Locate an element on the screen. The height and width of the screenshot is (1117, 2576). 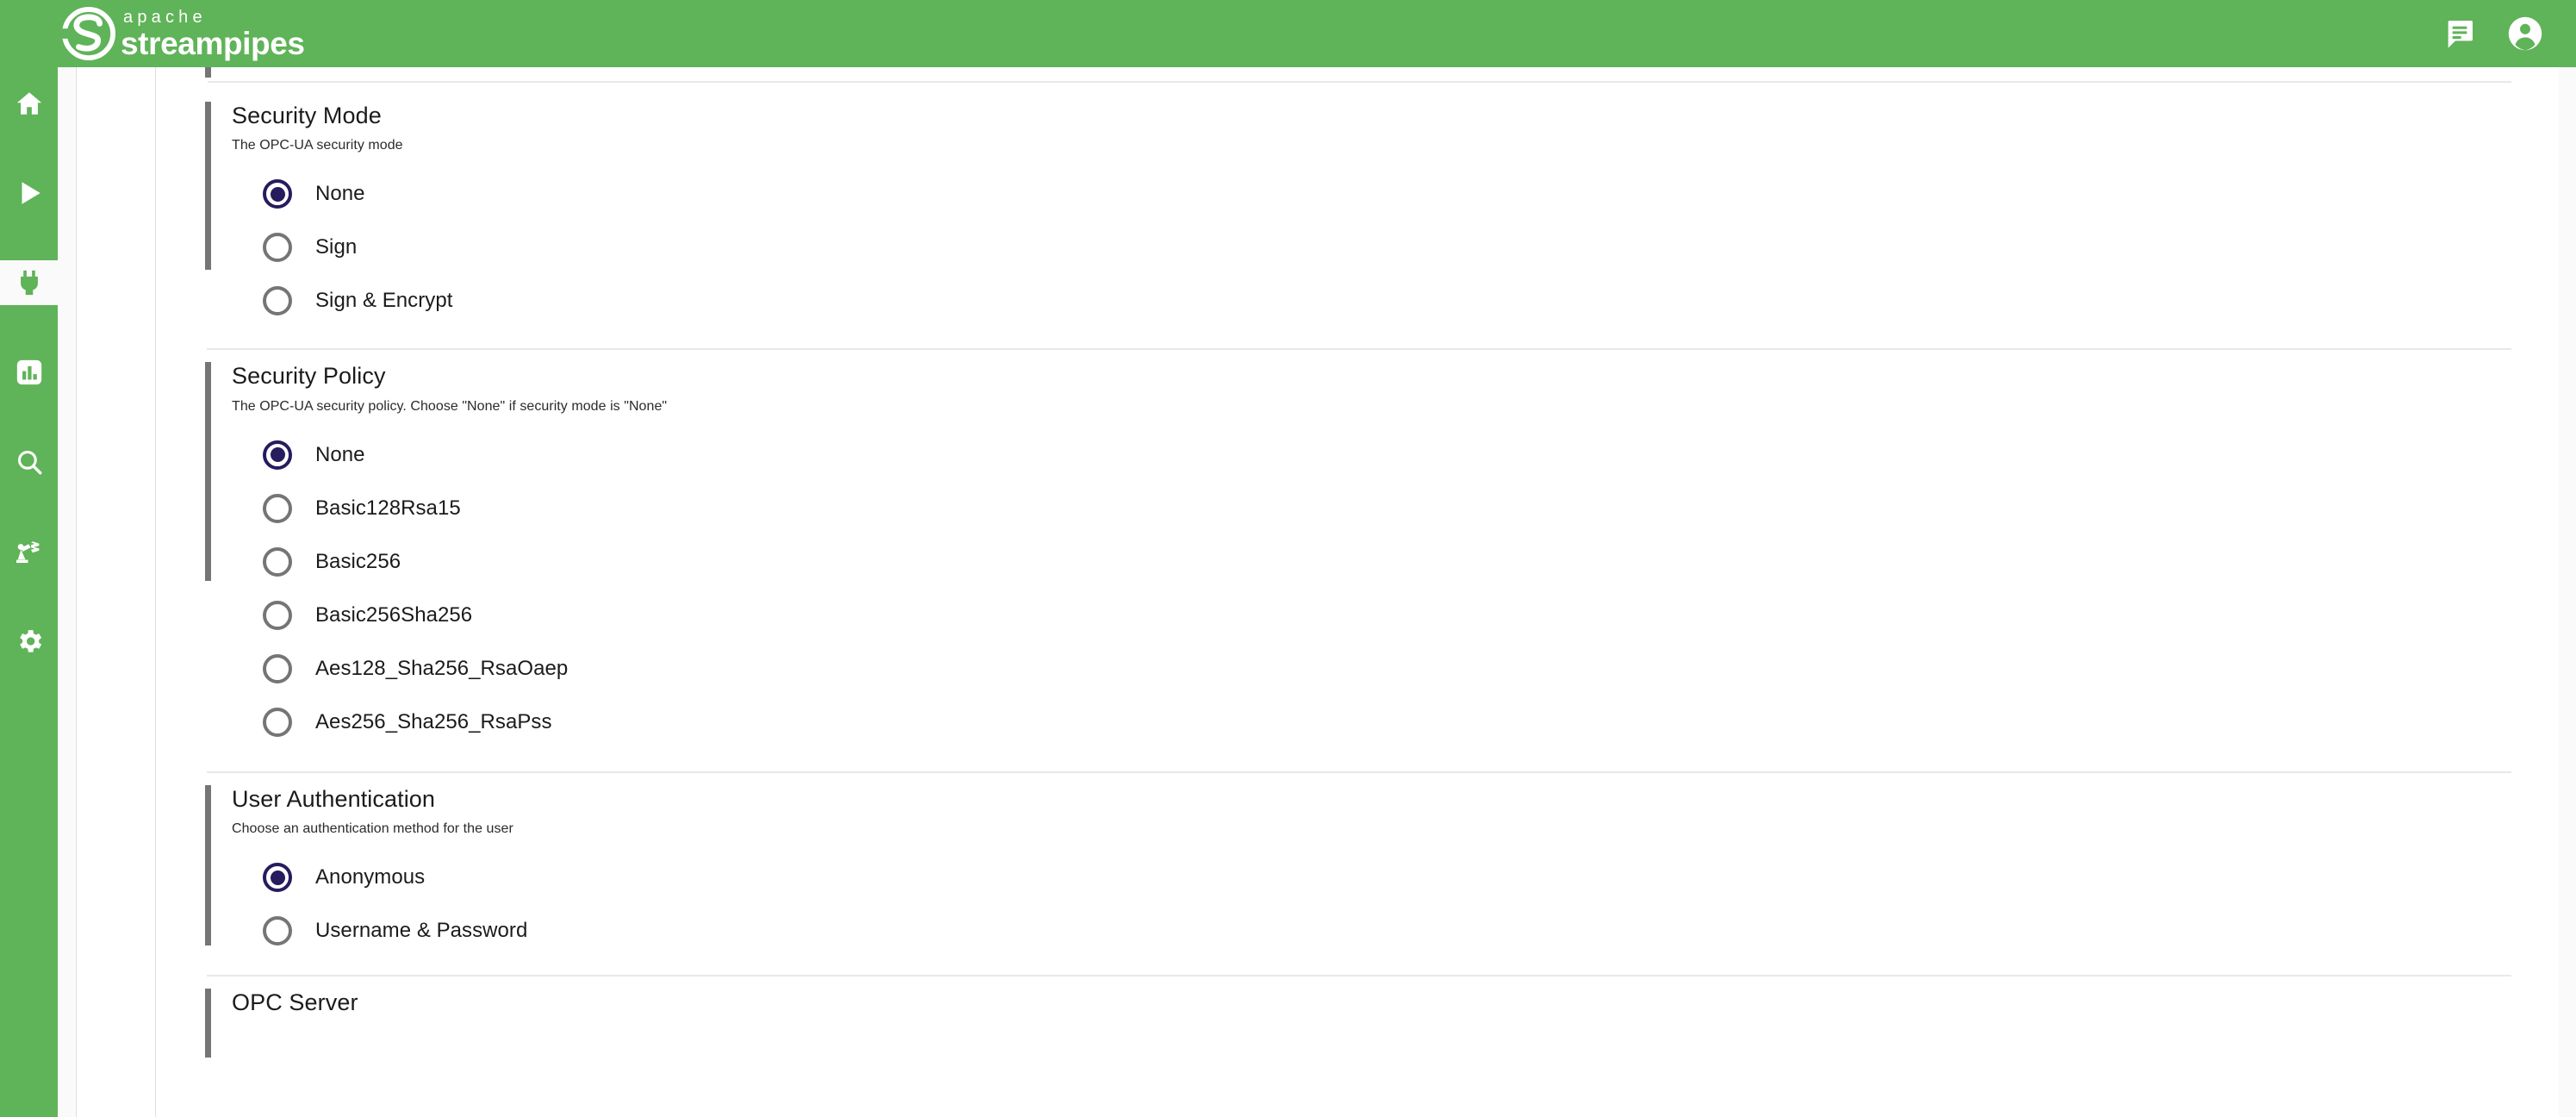
section-description: The OPC-UA security mode is located at coordinates (317, 145).